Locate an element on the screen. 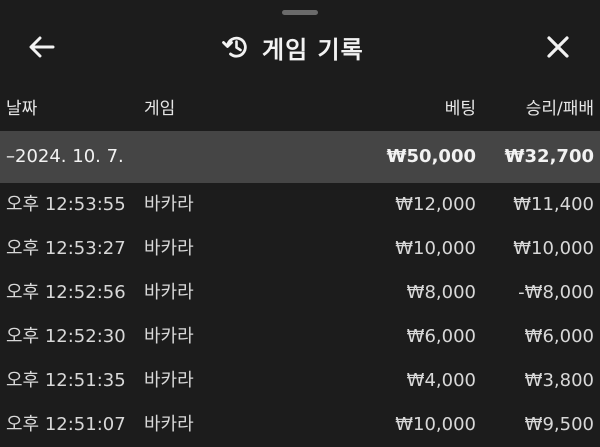 Image resolution: width=600 pixels, height=447 pixels. column-header-bet: 베팅 is located at coordinates (460, 109).